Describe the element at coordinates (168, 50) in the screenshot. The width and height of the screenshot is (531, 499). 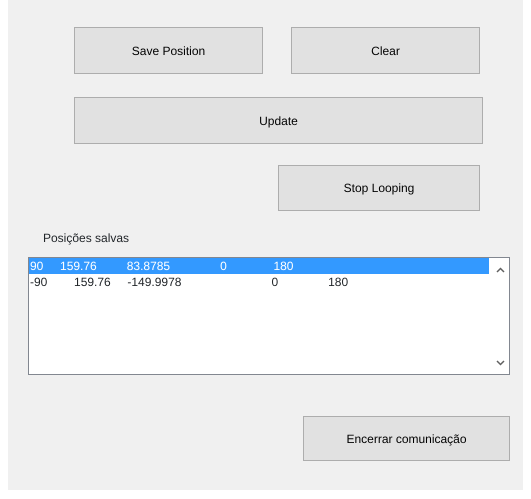
I see `button: Save Position` at that location.